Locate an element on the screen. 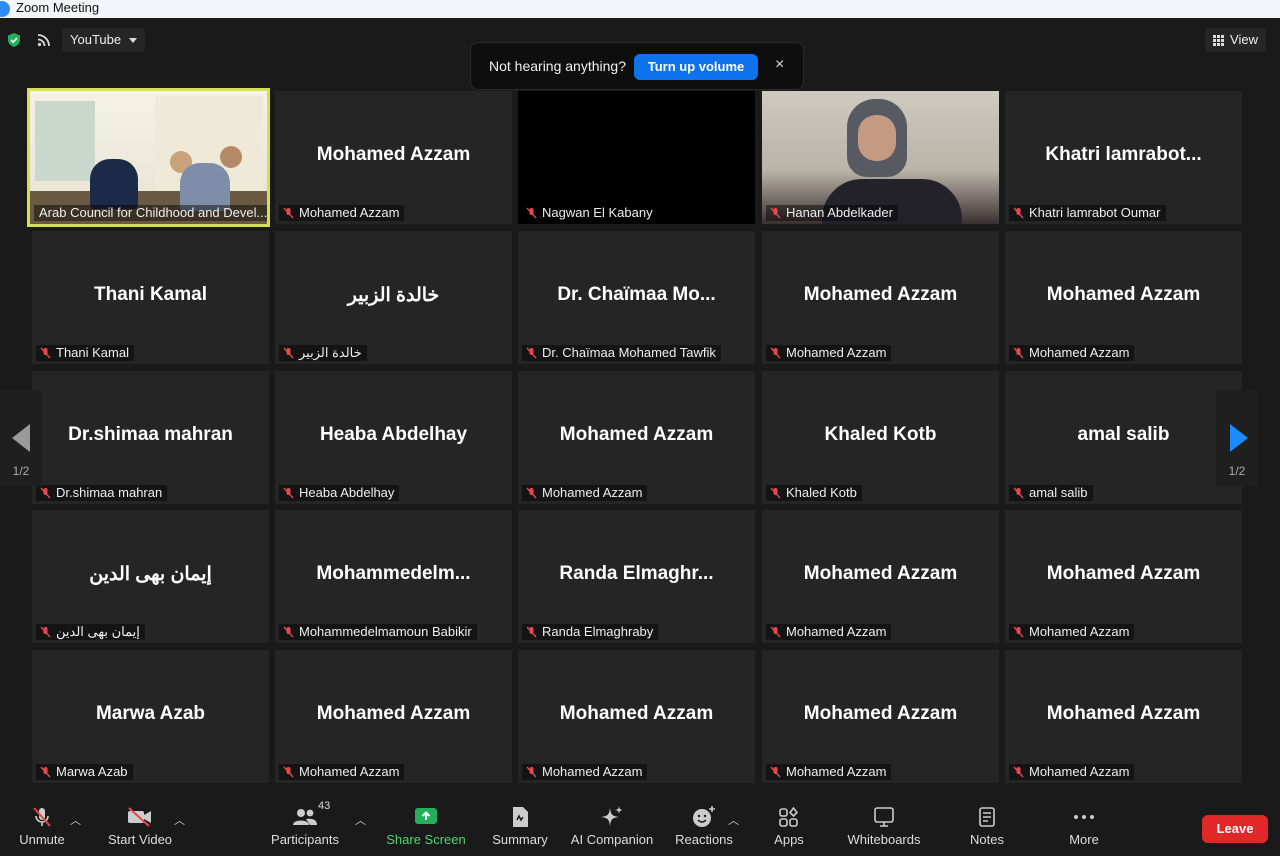 Image resolution: width=1280 pixels, height=856 pixels. audio-toast: Not hearing anything? Turn up volume × is located at coordinates (637, 66).